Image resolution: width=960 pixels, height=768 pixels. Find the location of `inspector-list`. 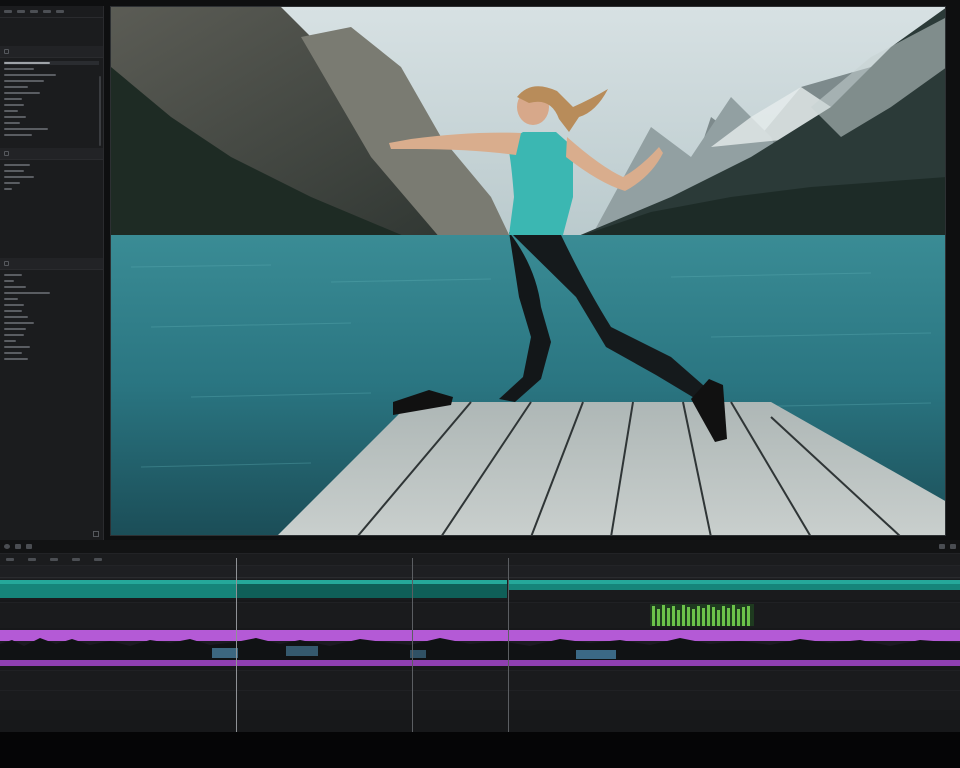

inspector-list is located at coordinates (51, 318).